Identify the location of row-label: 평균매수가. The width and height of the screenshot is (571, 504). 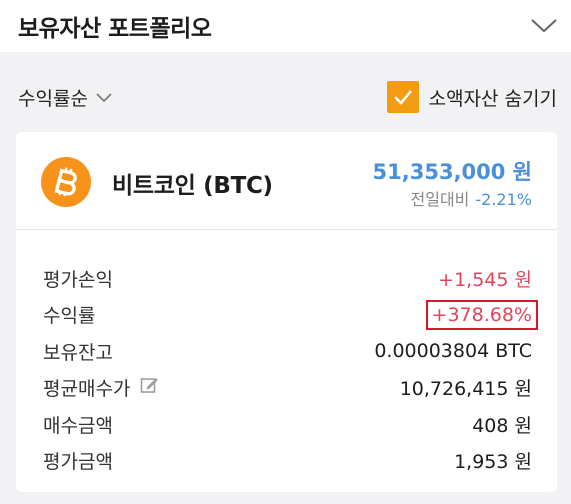
(101, 387).